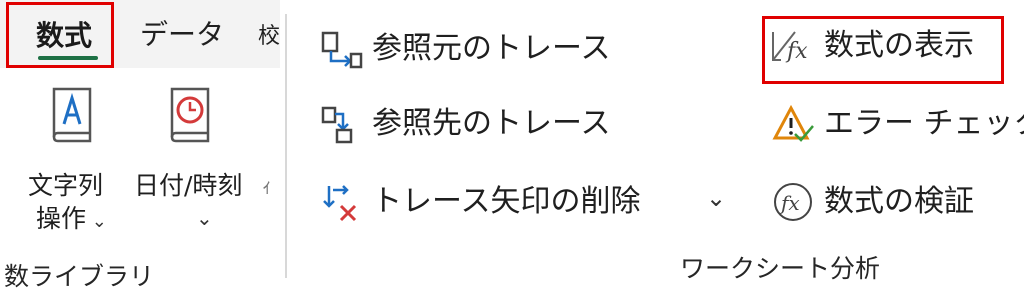 The height and width of the screenshot is (308, 1024). What do you see at coordinates (789, 203) in the screenshot?
I see `svg-text: fx` at bounding box center [789, 203].